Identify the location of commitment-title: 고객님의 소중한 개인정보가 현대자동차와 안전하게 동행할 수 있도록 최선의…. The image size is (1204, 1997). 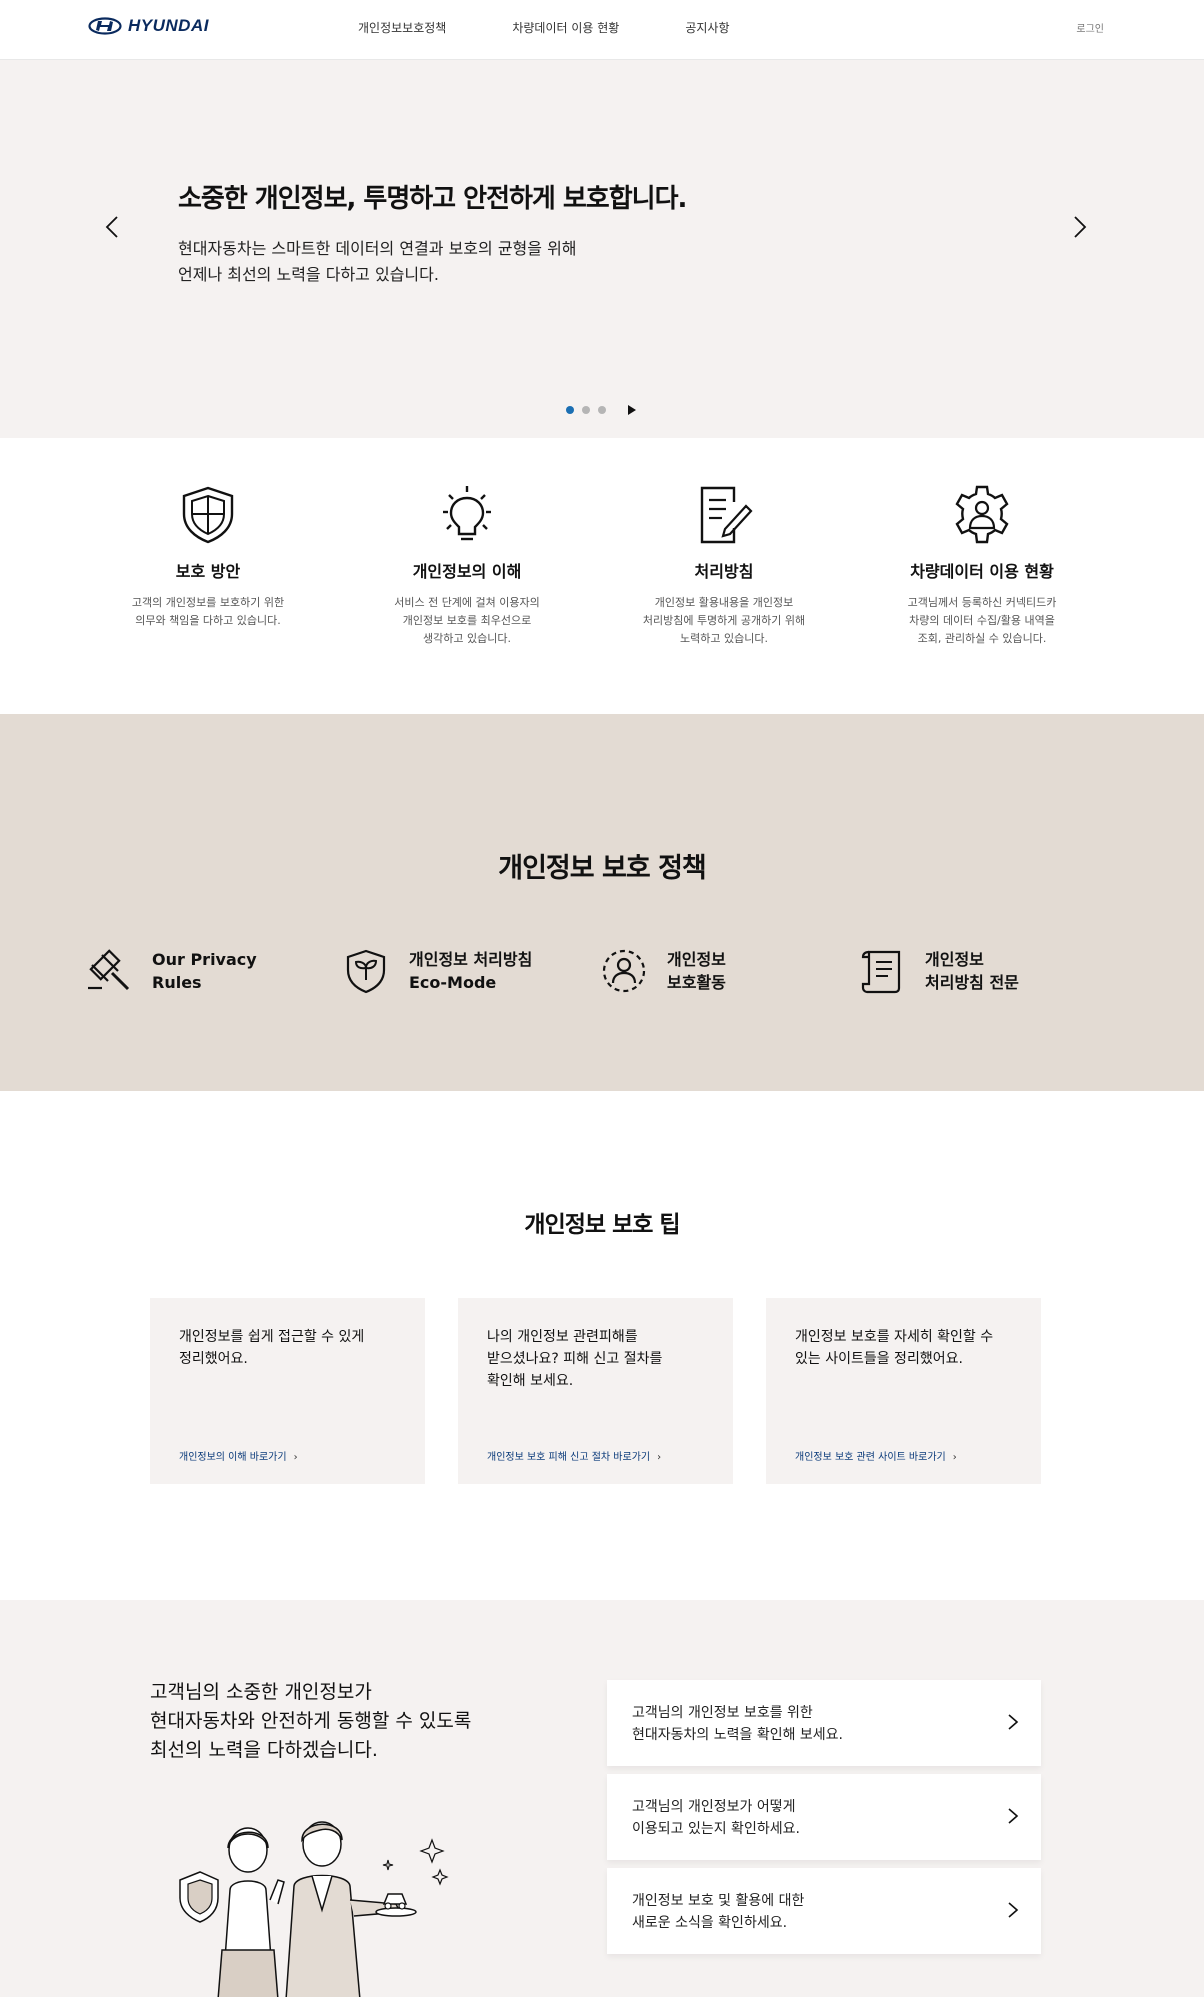
(311, 1721).